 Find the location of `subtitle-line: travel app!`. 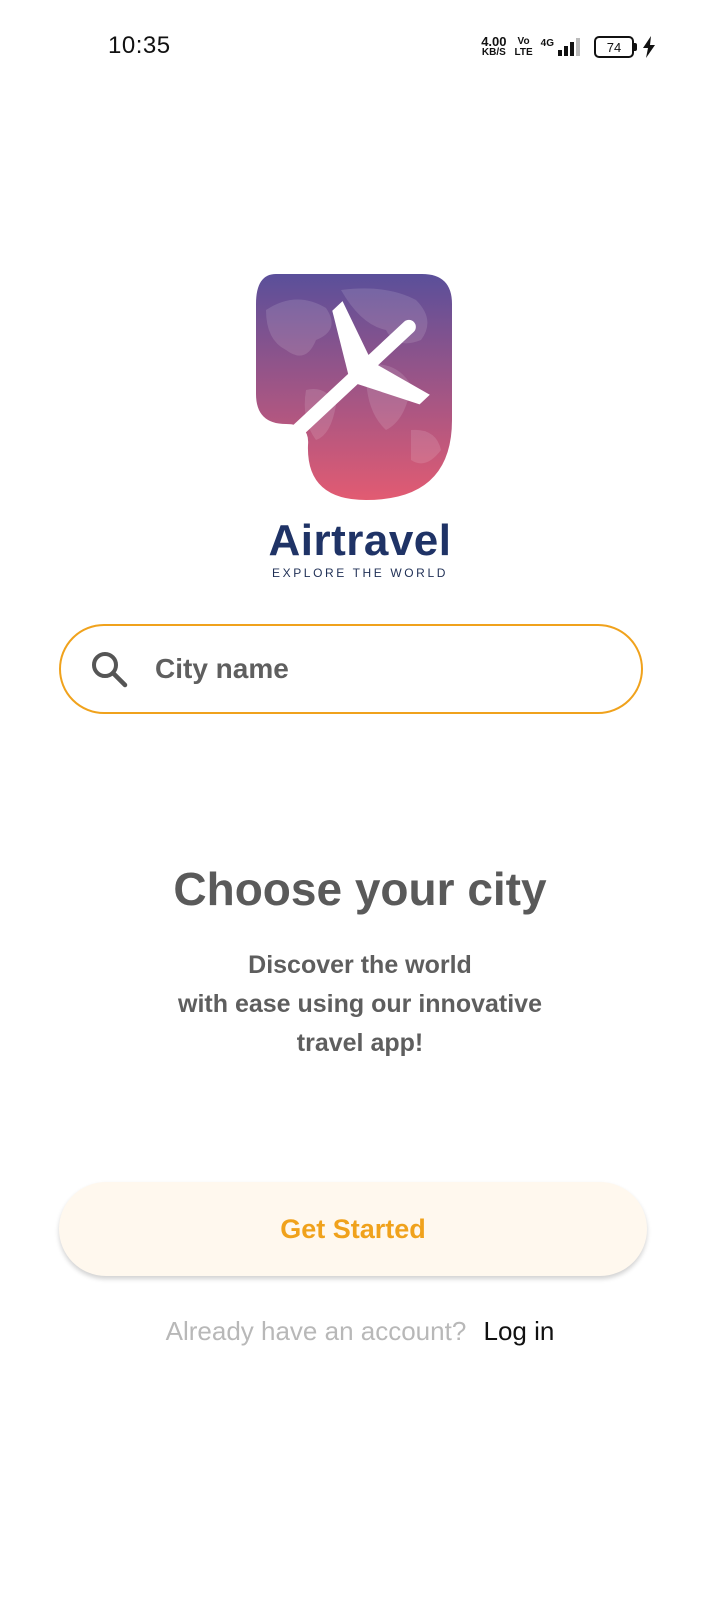

subtitle-line: travel app! is located at coordinates (360, 1043).